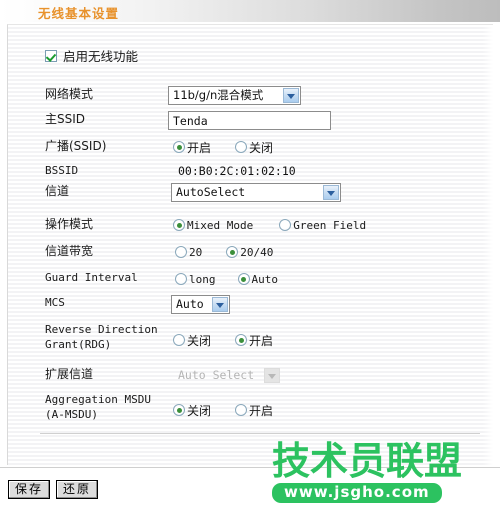 The image size is (500, 513). What do you see at coordinates (62, 170) in the screenshot?
I see `label-bssid: BSSID` at bounding box center [62, 170].